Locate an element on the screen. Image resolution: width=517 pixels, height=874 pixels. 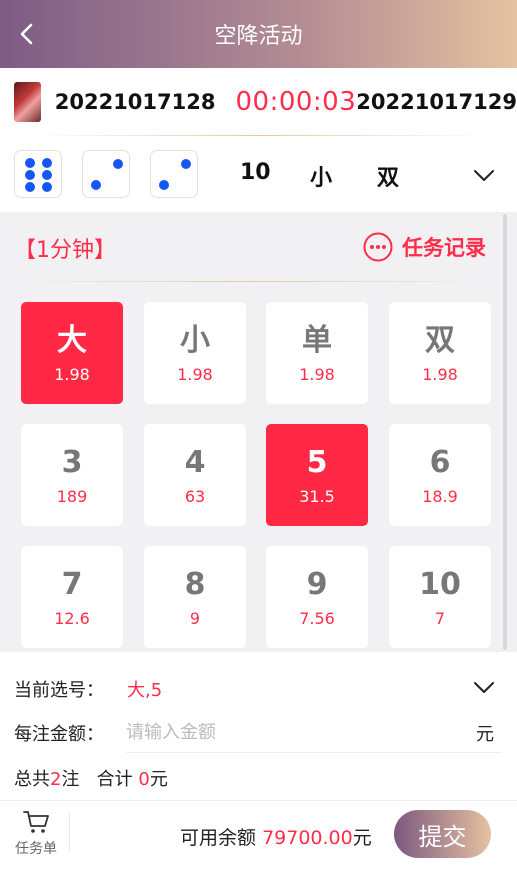
task-list-button: 任务单 is located at coordinates (36, 833).